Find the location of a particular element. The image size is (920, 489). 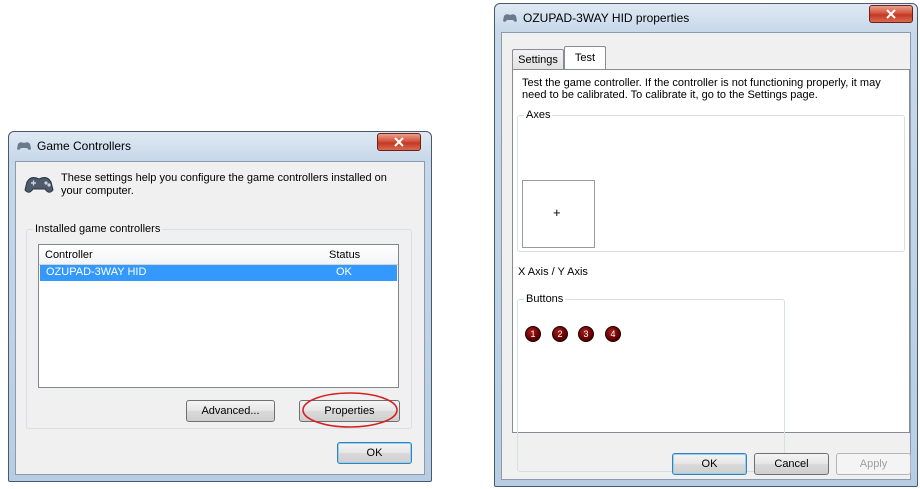

window-title: OZUPAD-3WAY HID properties is located at coordinates (606, 18).